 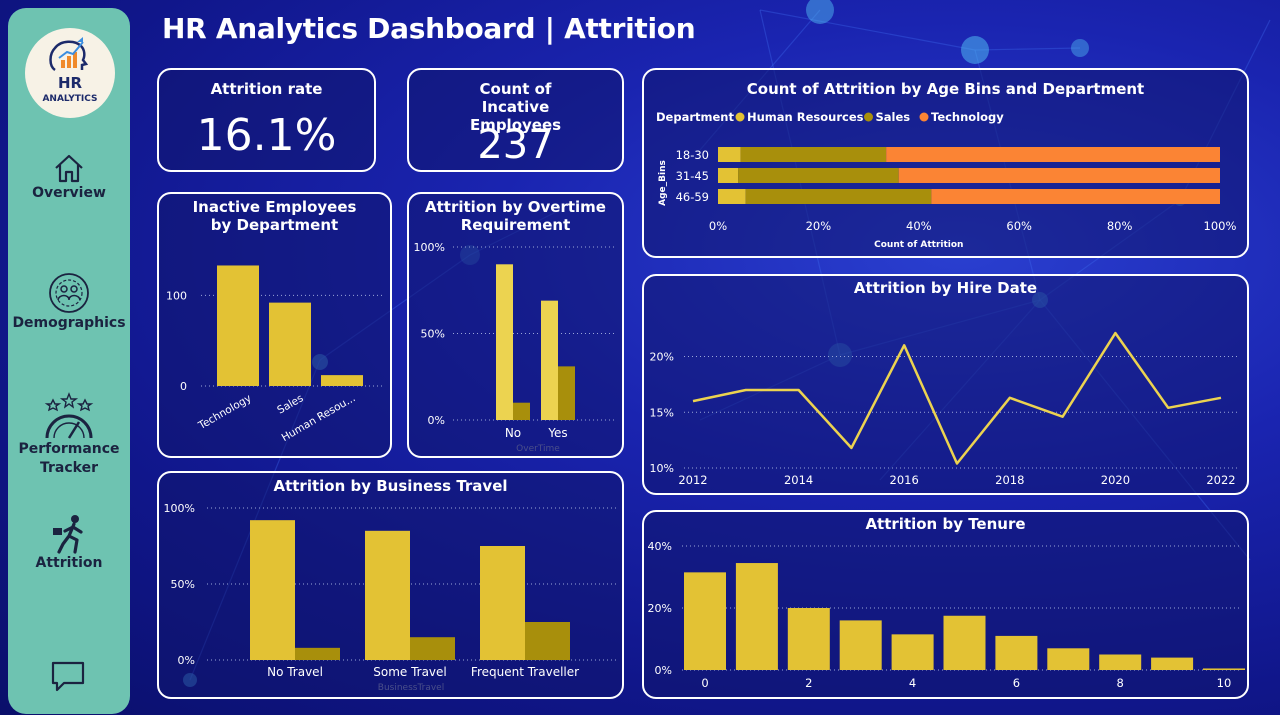 I want to click on people-circle-icon, so click(x=69, y=293).